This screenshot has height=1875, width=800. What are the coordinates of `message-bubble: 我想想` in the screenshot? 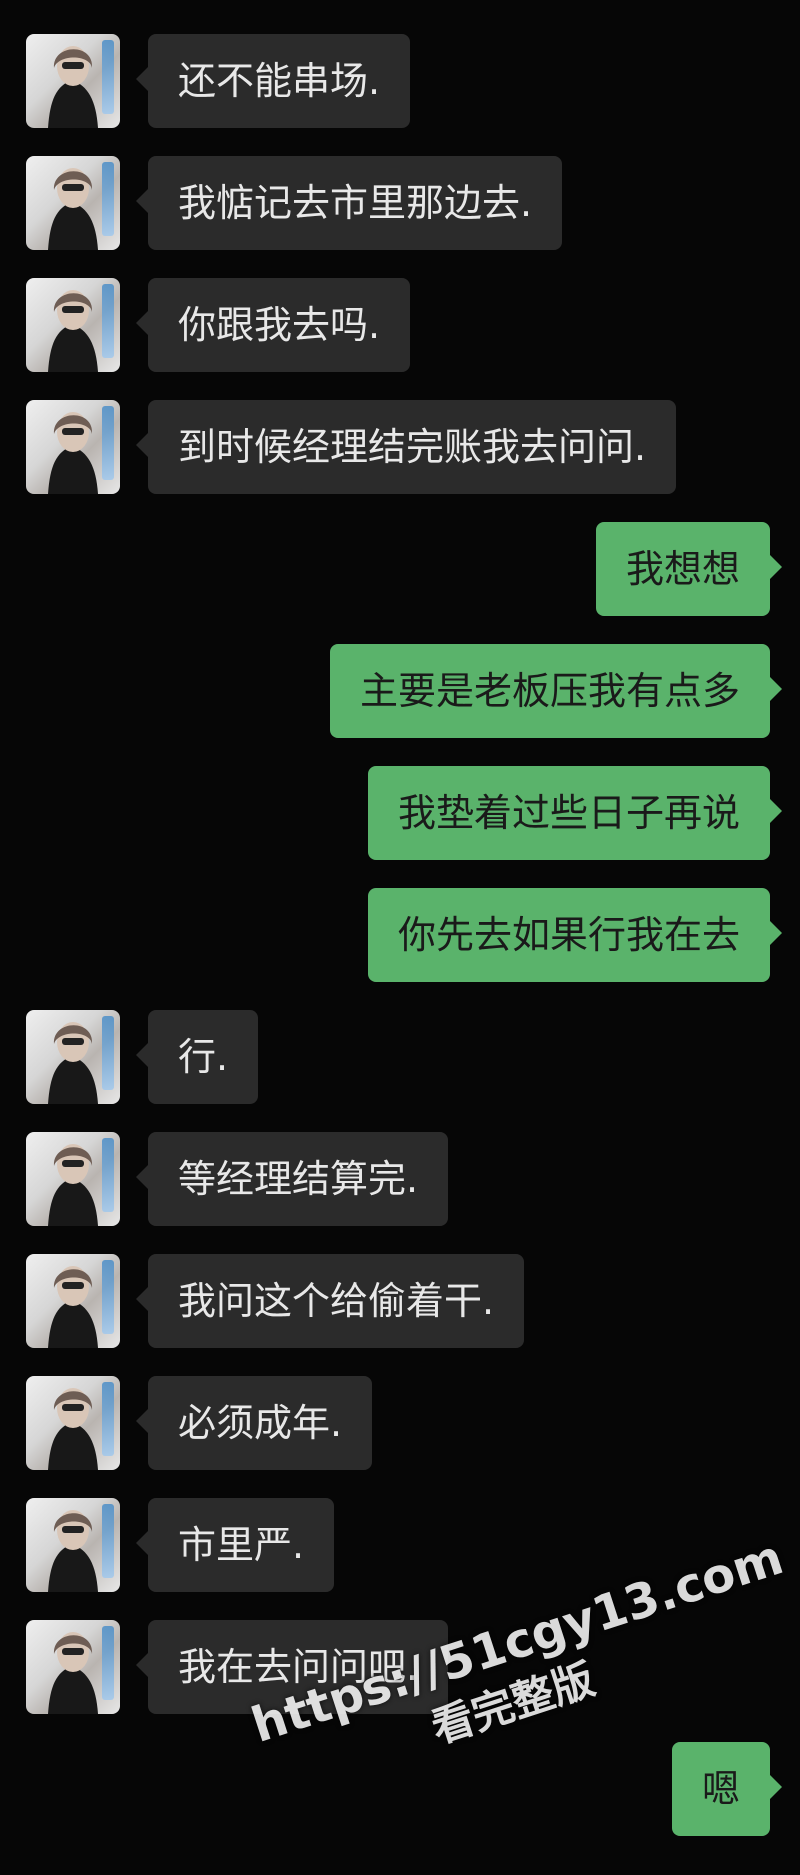 It's located at (689, 569).